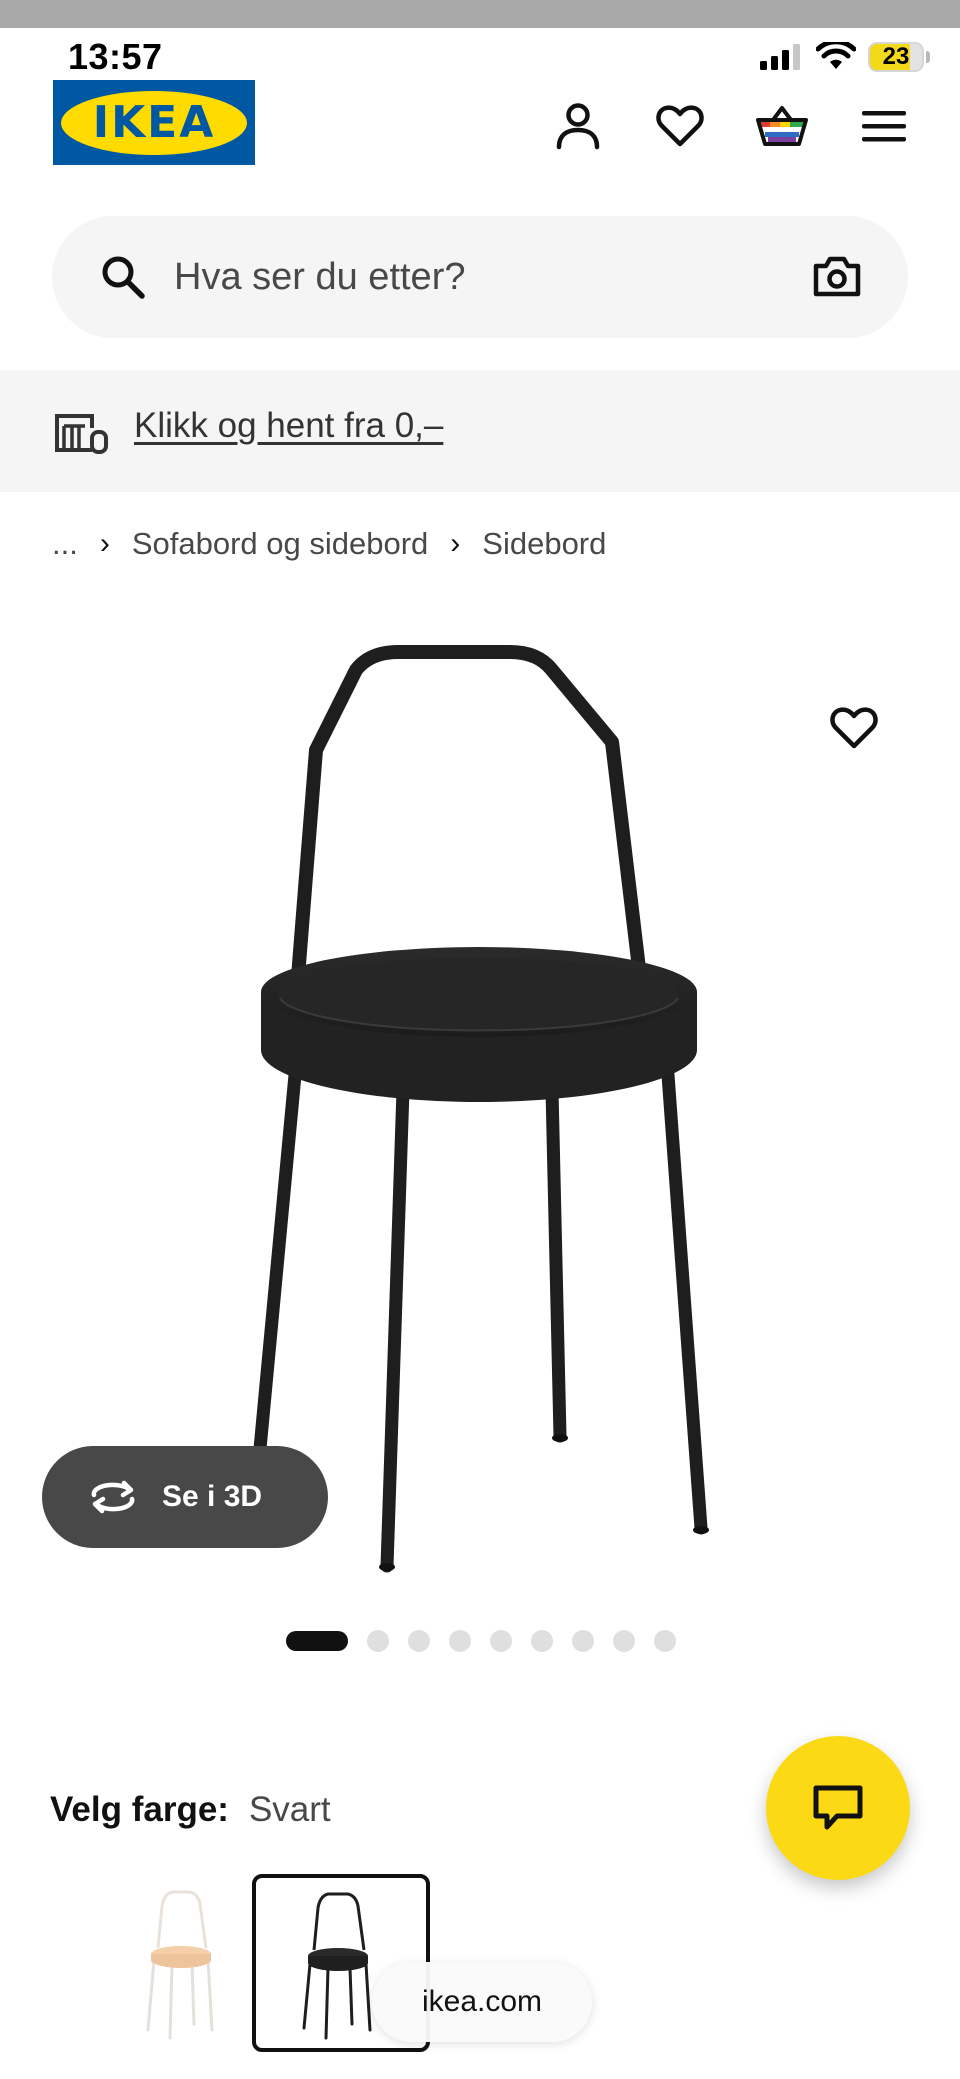 Image resolution: width=960 pixels, height=2079 pixels. I want to click on status-time: 13:57, so click(115, 56).